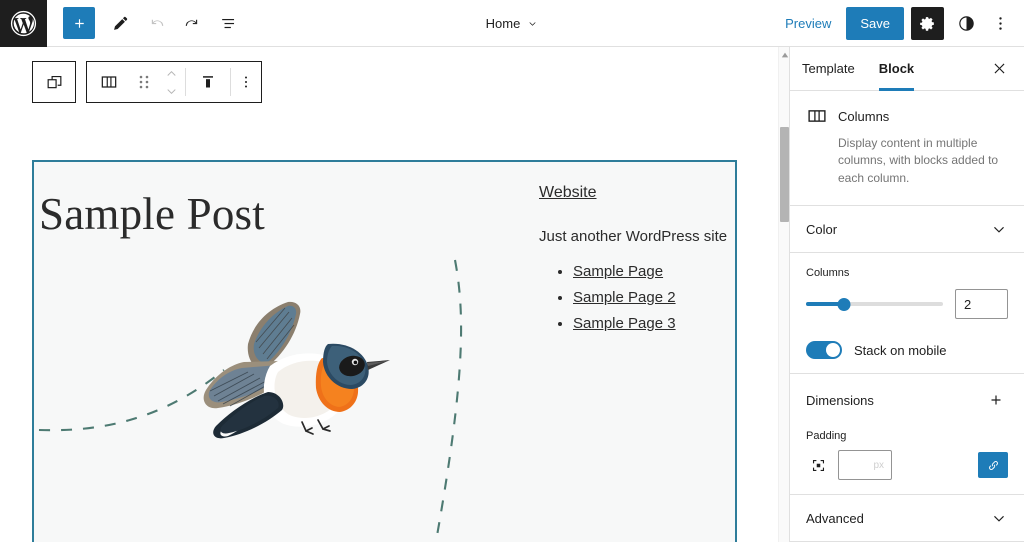 The width and height of the screenshot is (1024, 542). What do you see at coordinates (878, 465) in the screenshot?
I see `padding-unit-label: px` at bounding box center [878, 465].